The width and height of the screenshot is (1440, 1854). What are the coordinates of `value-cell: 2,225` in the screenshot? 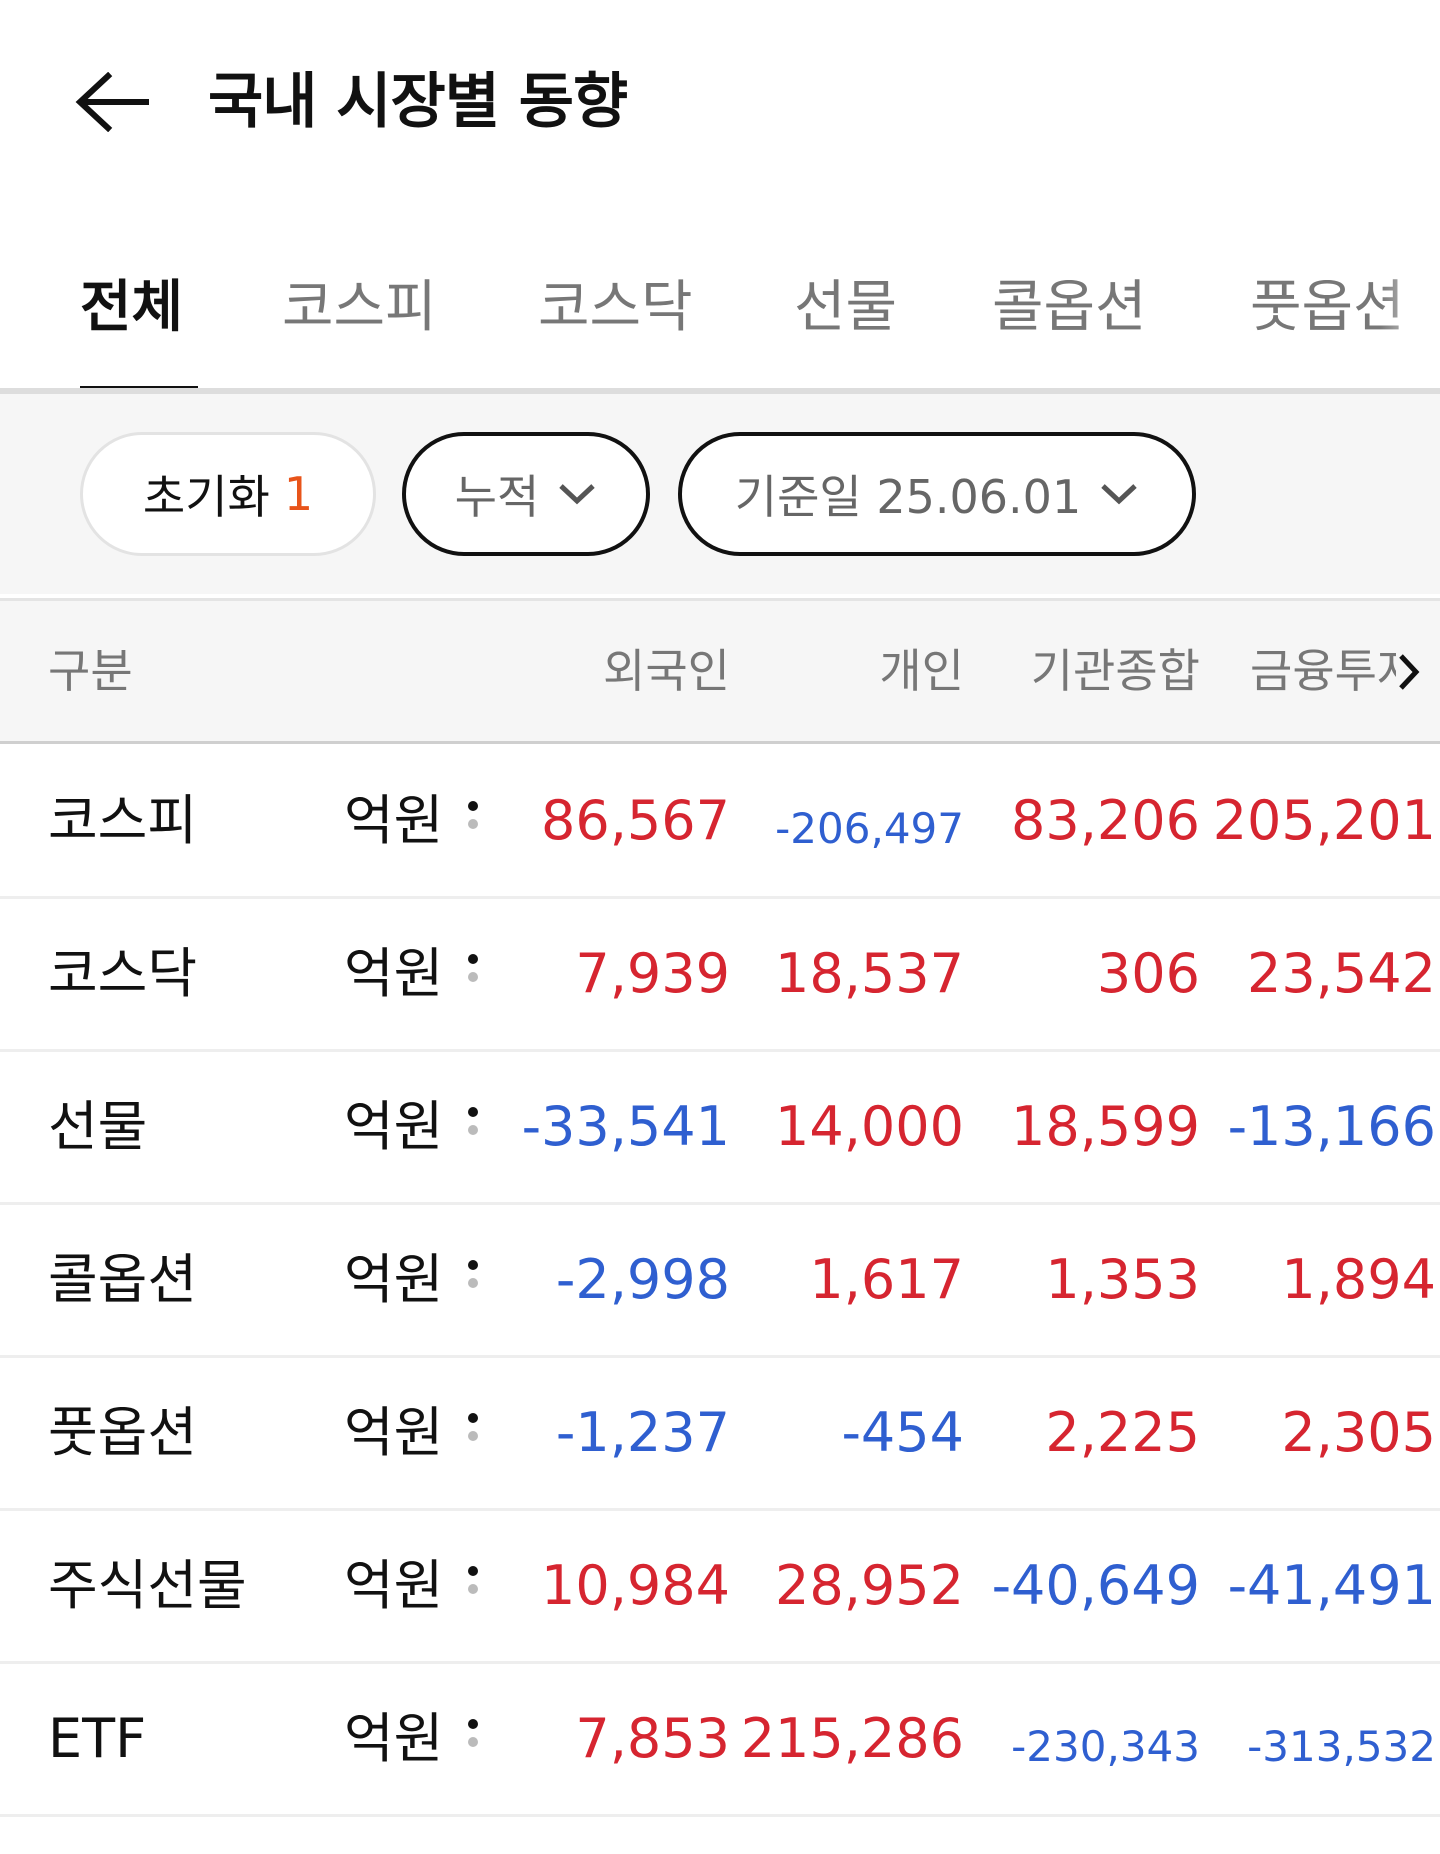 It's located at (1122, 1432).